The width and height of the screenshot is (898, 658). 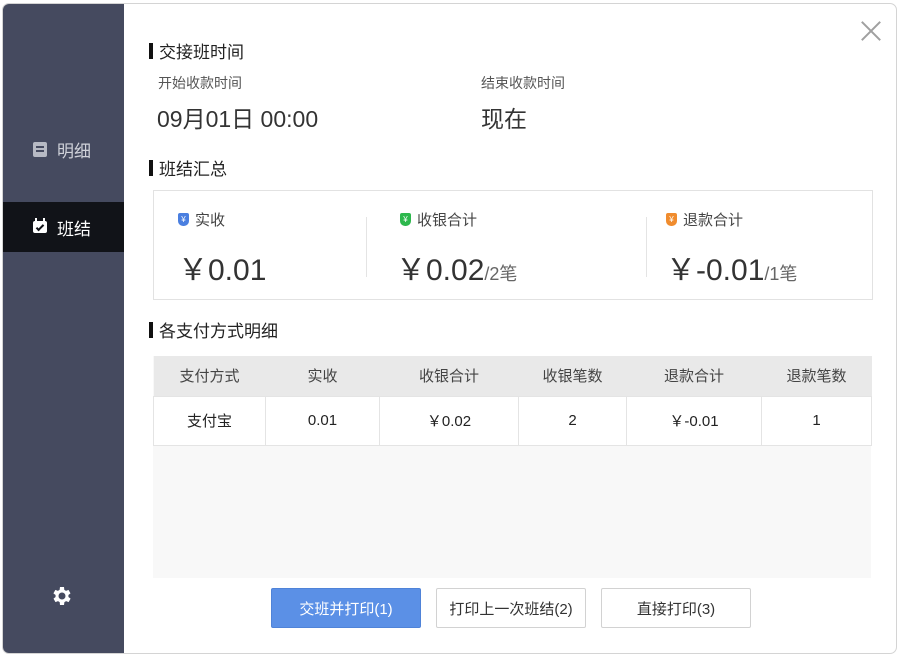 I want to click on section-title-summary: 班结汇总, so click(x=188, y=167).